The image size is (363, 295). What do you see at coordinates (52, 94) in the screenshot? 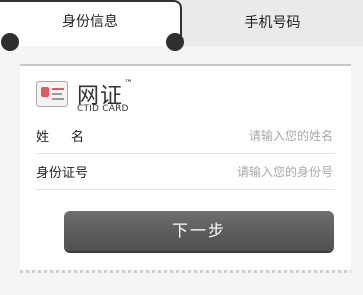
I see `id-card-icon` at bounding box center [52, 94].